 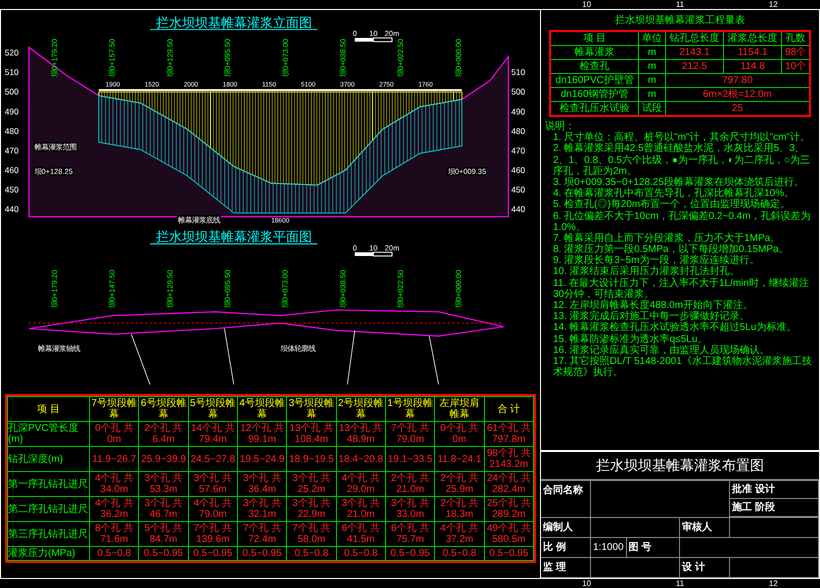 What do you see at coordinates (680, 21) in the screenshot?
I see `table-title: 拦水坝坝基帷幕灌浆工程量表` at bounding box center [680, 21].